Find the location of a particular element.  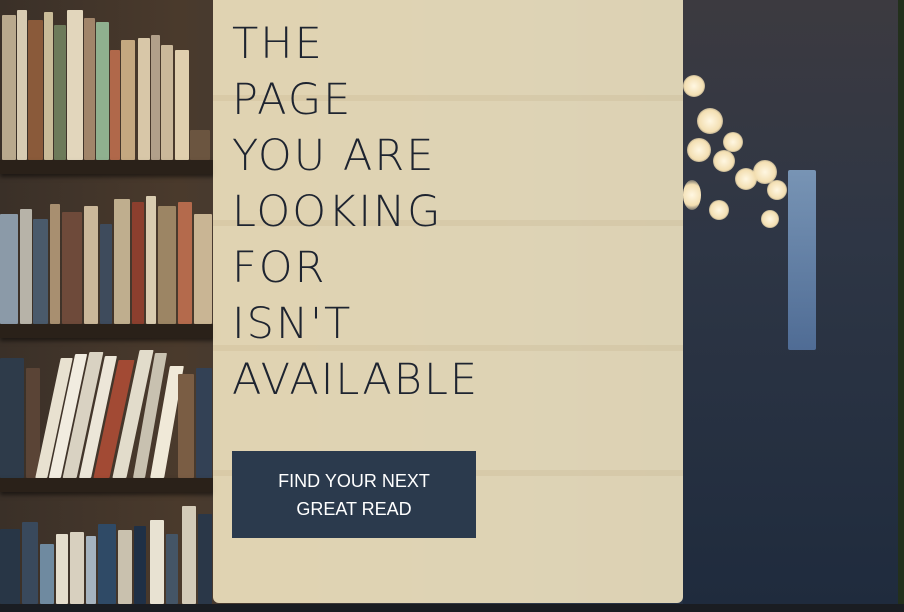

find-next-read-button: FIND YOUR NEXT GREAT READ is located at coordinates (354, 494).